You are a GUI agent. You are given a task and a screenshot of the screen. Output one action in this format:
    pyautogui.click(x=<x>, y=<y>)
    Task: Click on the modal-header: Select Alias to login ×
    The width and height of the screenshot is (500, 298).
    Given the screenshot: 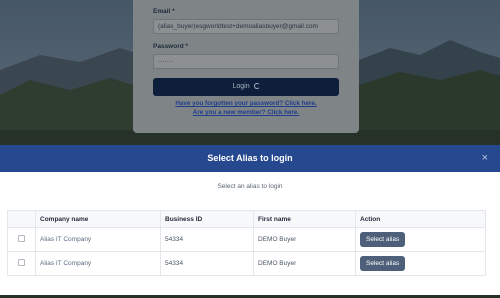 What is the action you would take?
    pyautogui.click(x=250, y=158)
    